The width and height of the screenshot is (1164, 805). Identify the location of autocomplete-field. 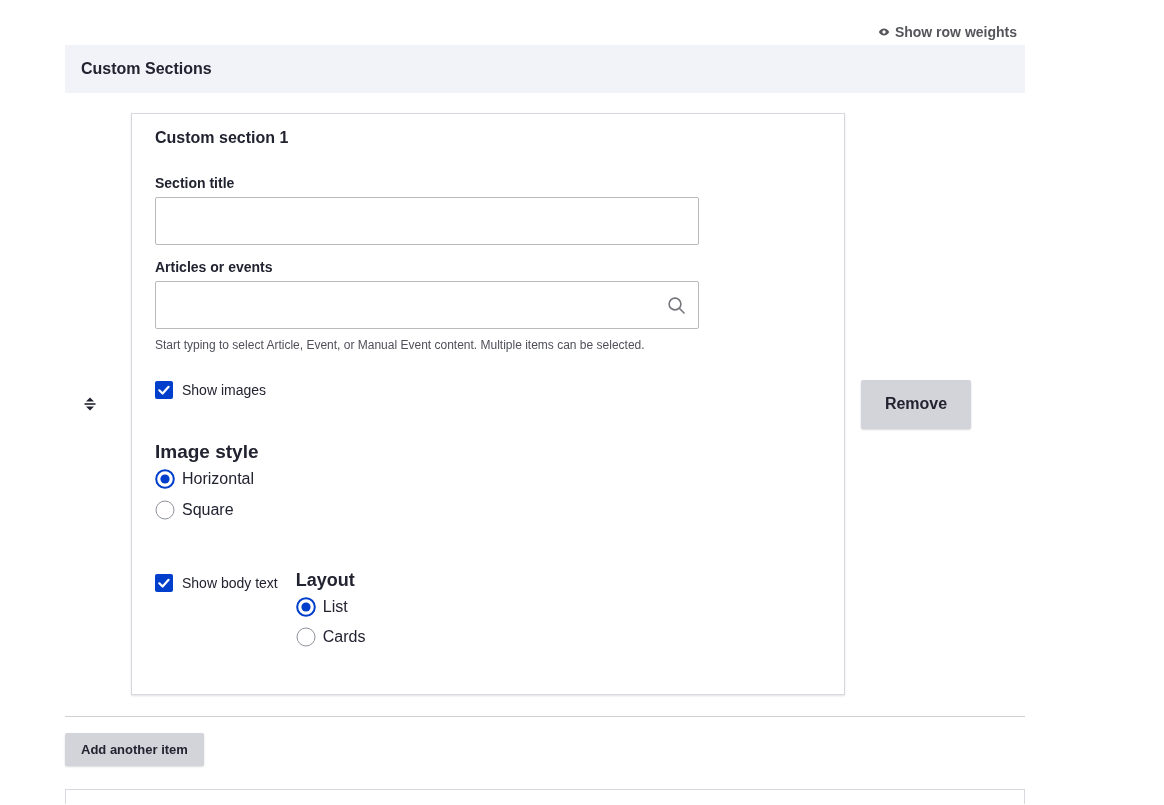
(427, 305).